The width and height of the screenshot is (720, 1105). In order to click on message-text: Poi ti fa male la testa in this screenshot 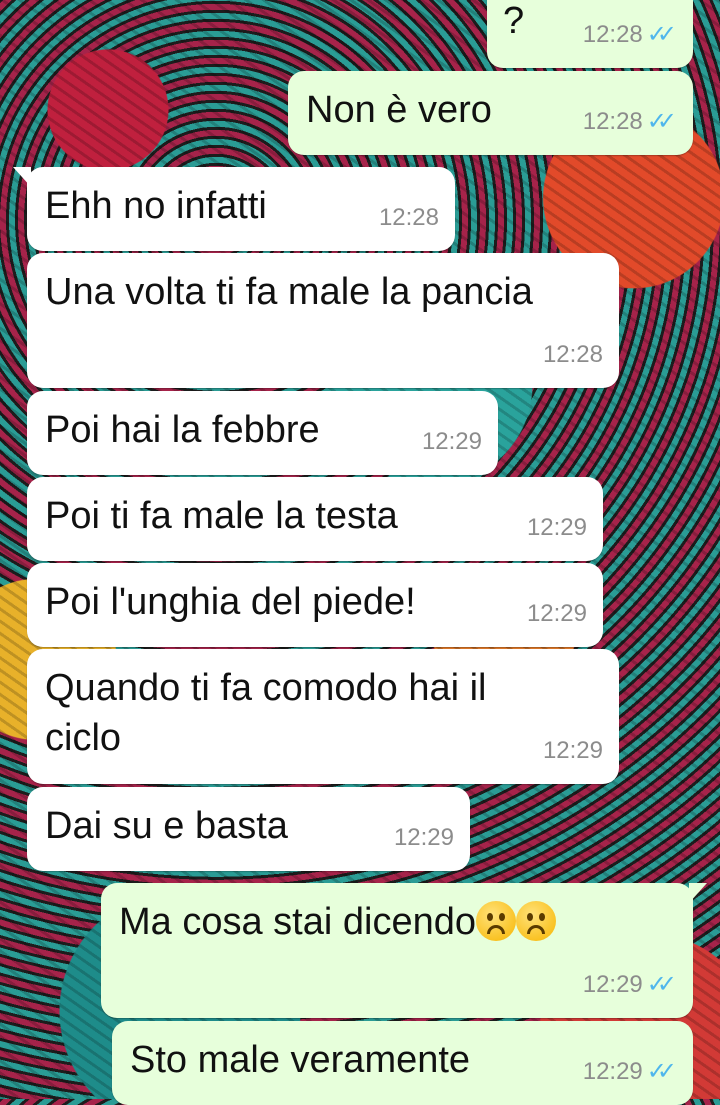, I will do `click(221, 516)`.